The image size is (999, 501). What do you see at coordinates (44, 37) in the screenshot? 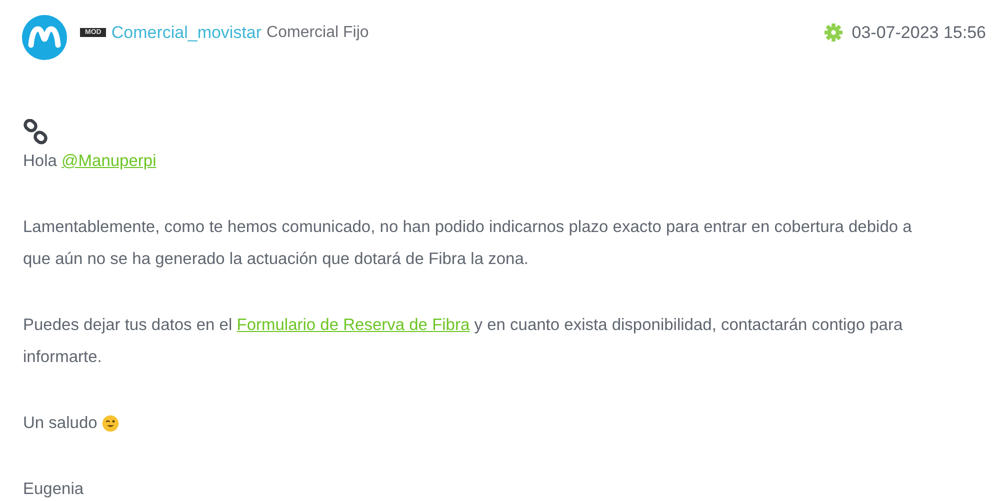
I see `avatar-logo-icon` at bounding box center [44, 37].